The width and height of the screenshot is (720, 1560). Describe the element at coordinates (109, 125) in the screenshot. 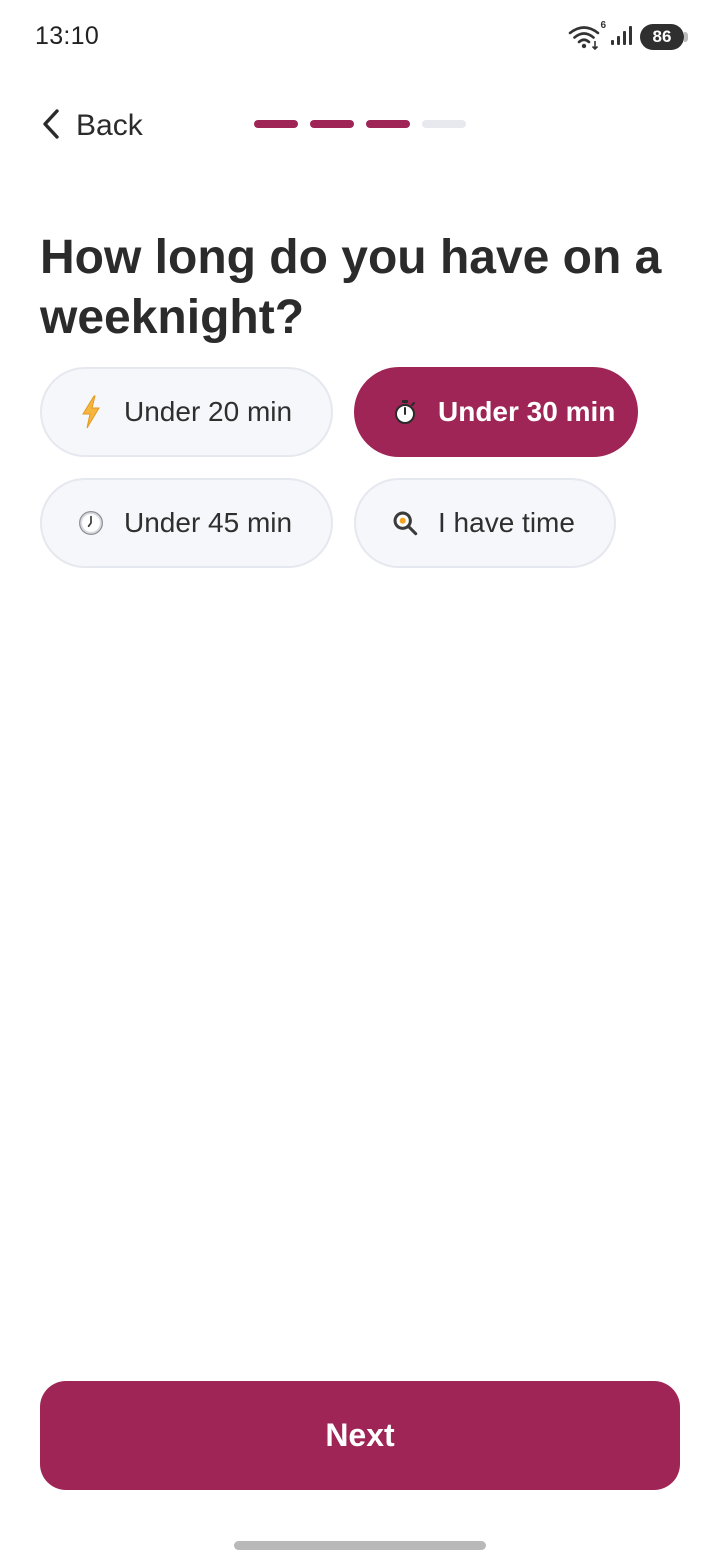

I see `back-label: Back` at that location.